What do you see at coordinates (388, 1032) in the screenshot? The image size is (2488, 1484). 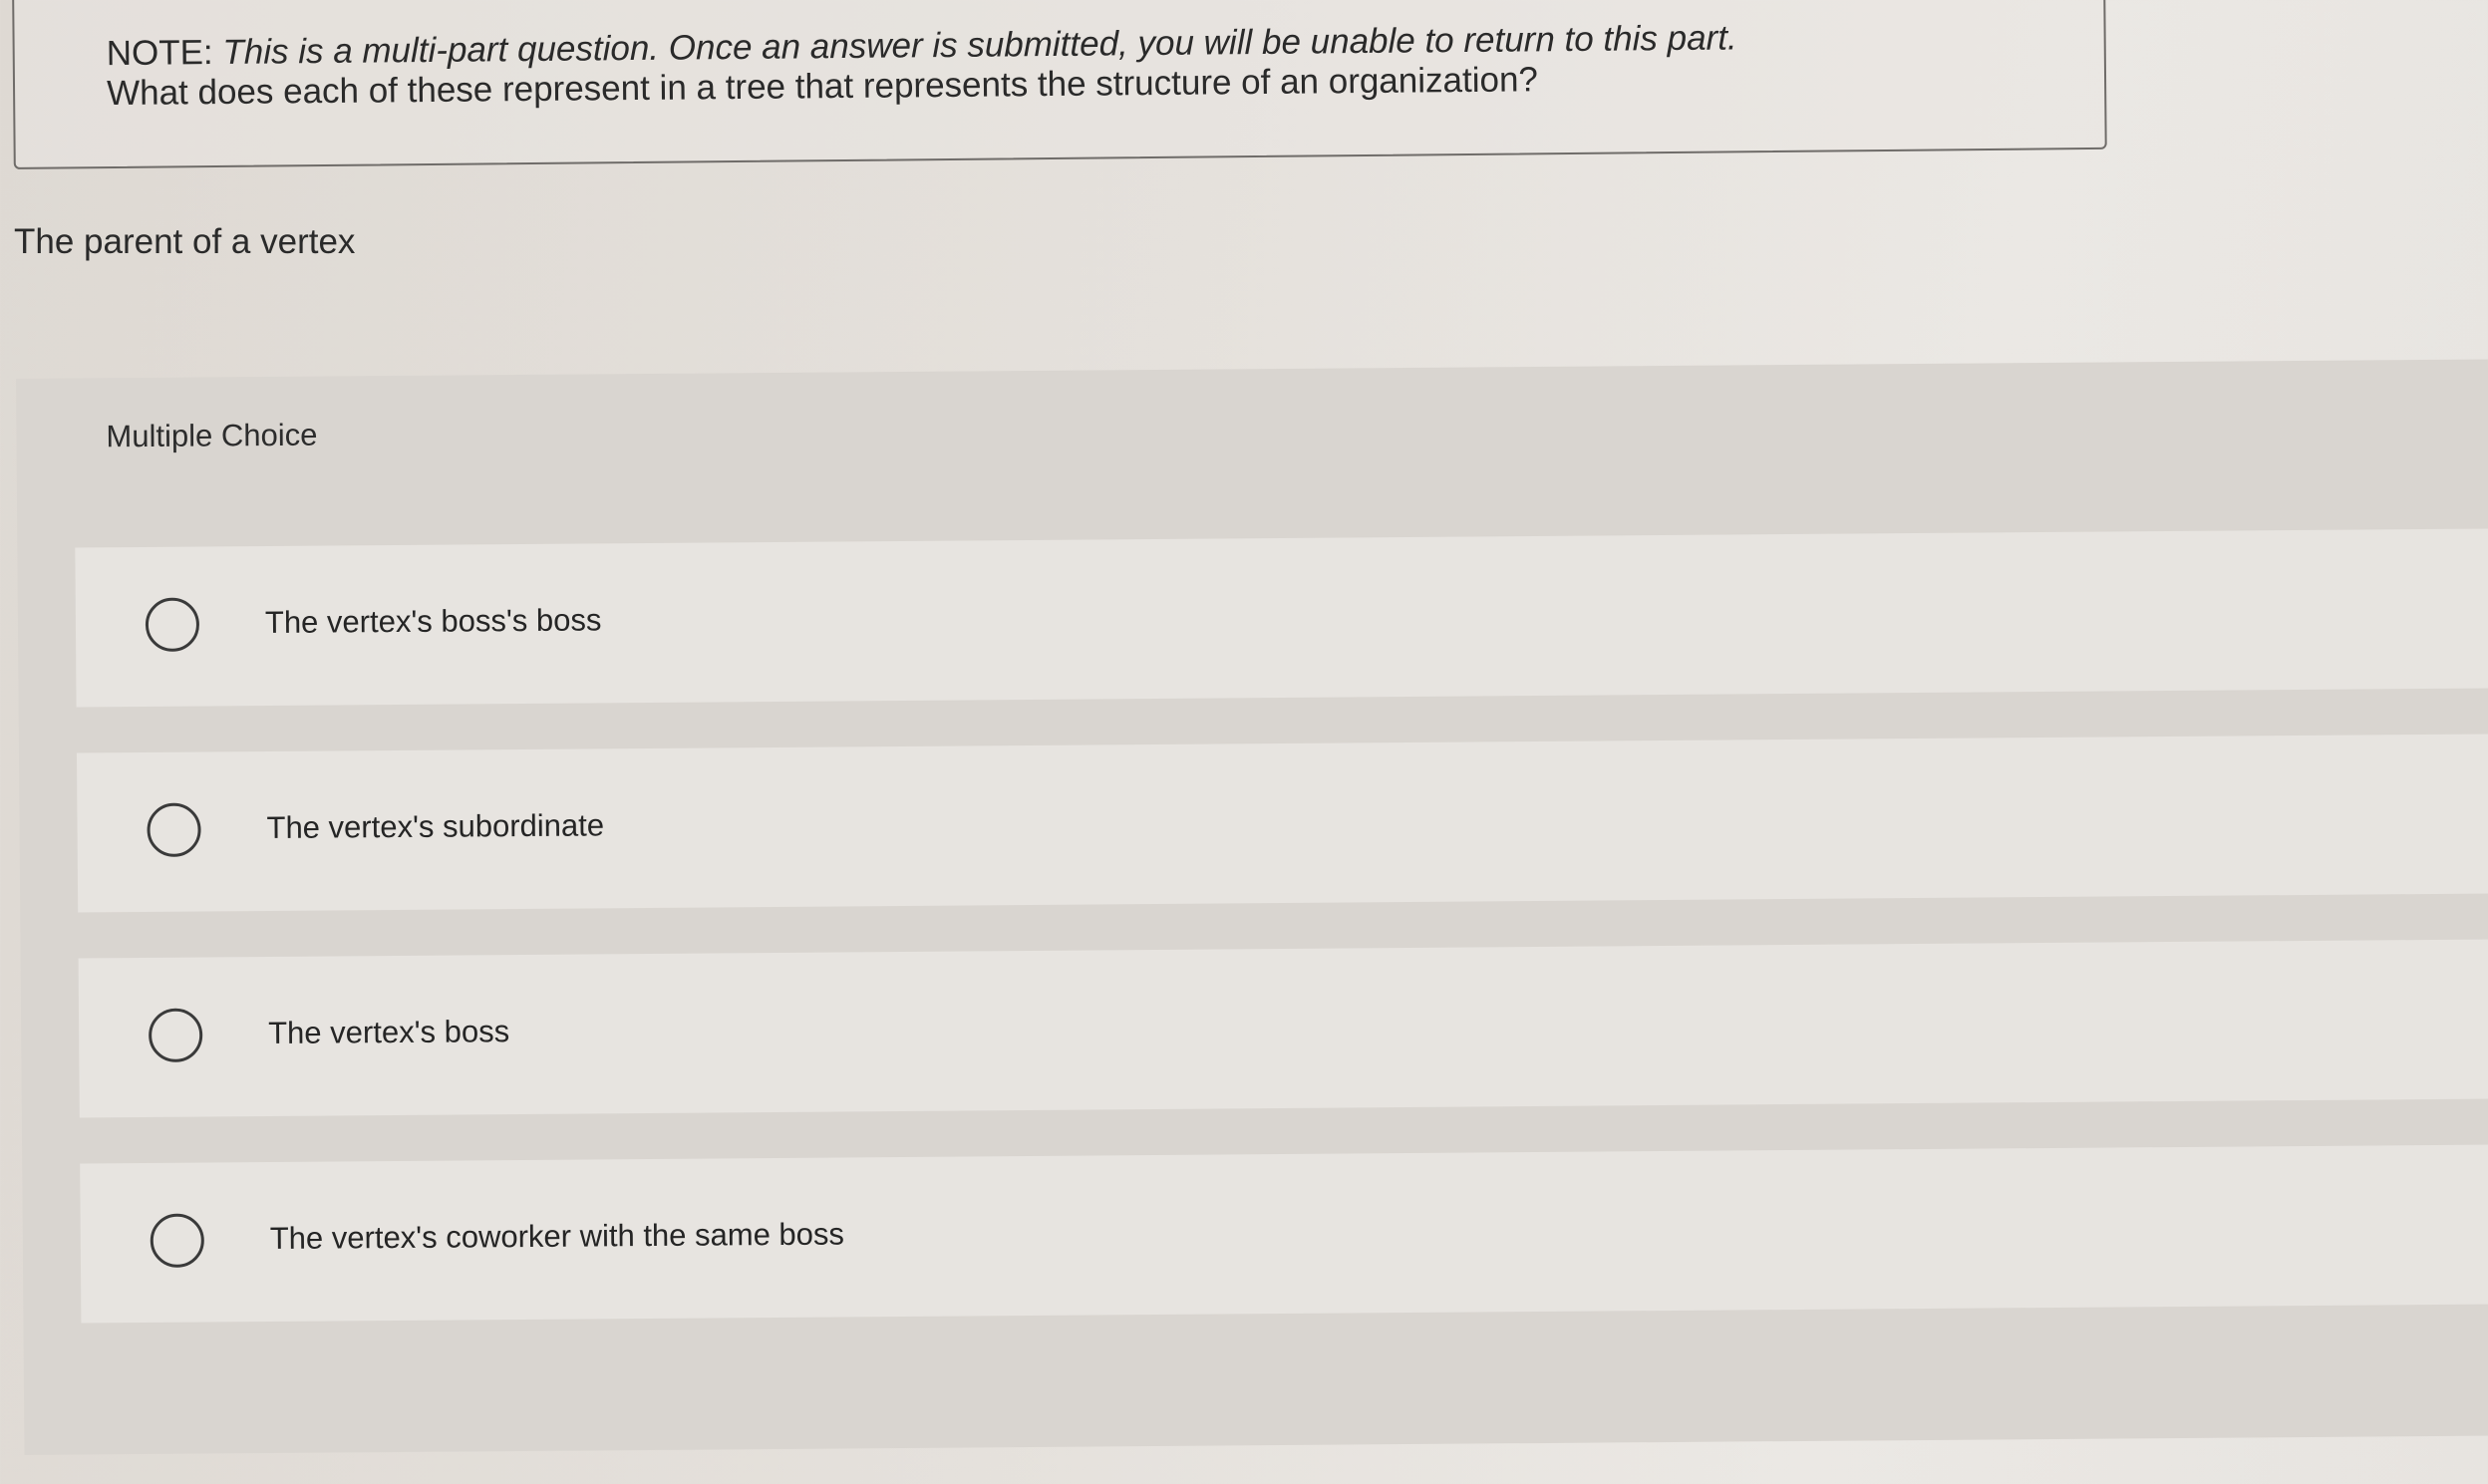 I see `answer-option-label: The vertex's boss` at bounding box center [388, 1032].